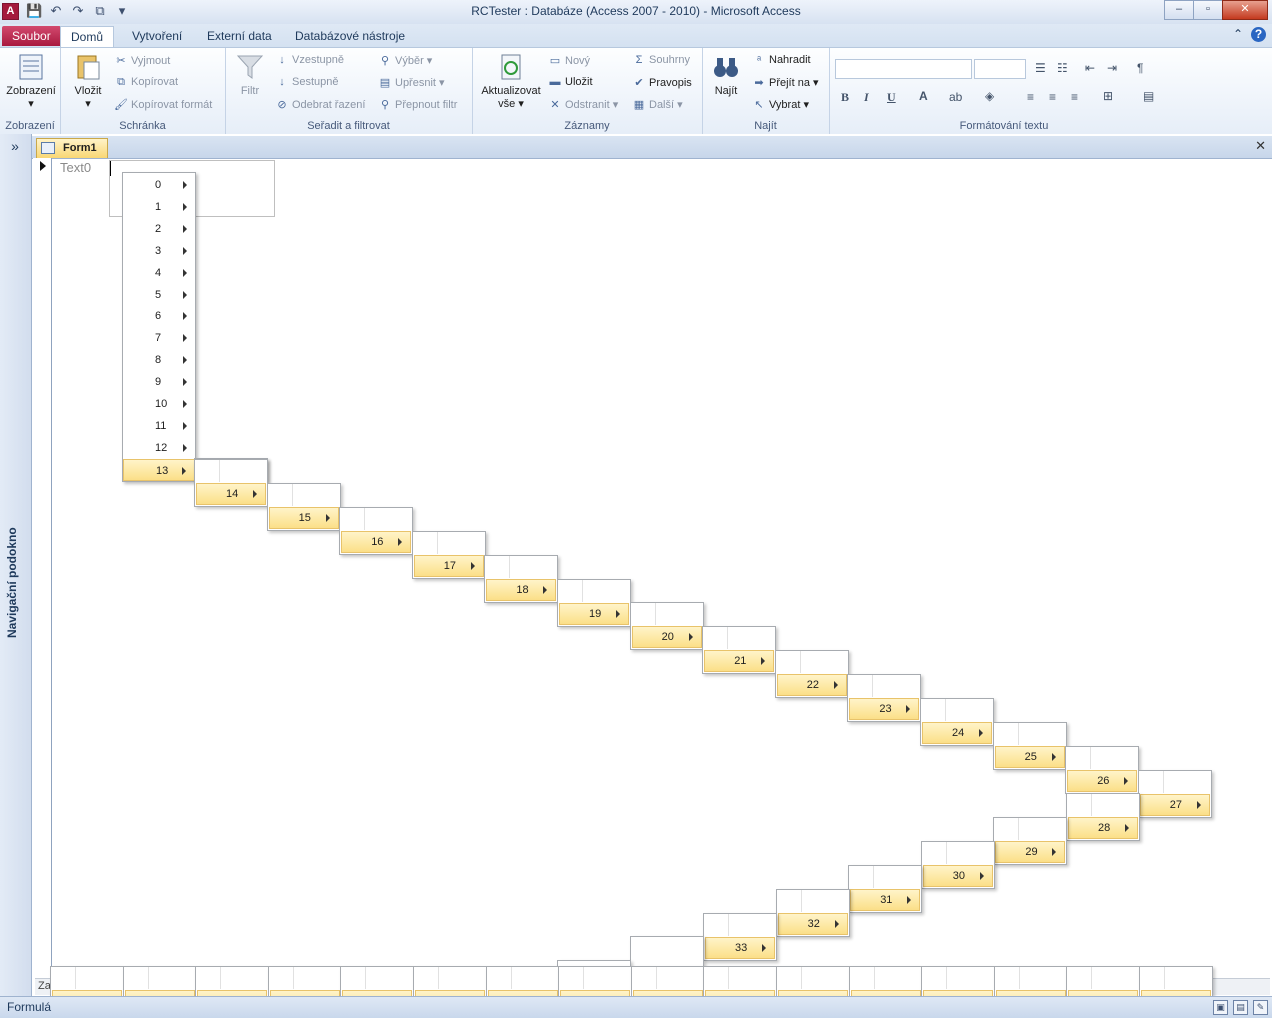 The width and height of the screenshot is (1272, 1018). Describe the element at coordinates (157, 36) in the screenshot. I see `tab-create: Vytvoření` at that location.